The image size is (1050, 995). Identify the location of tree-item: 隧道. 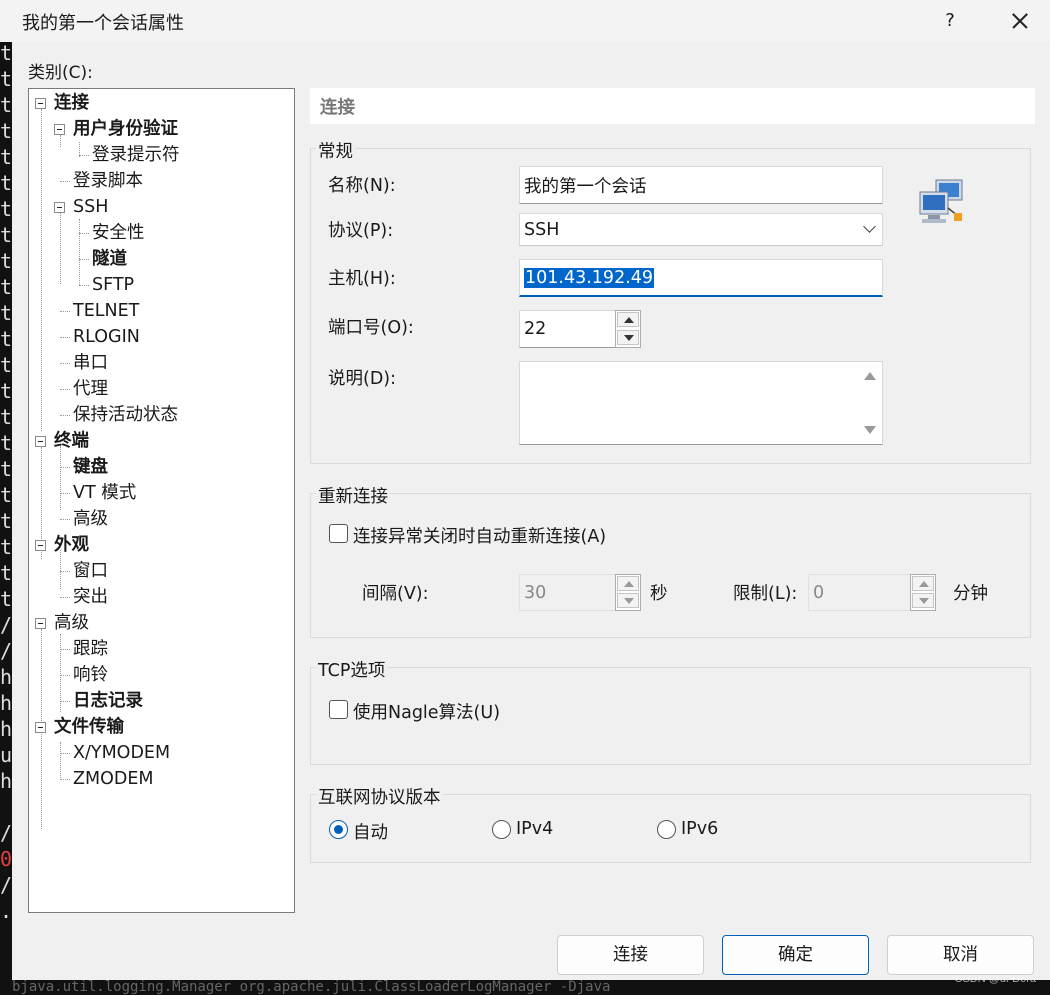
(109, 259).